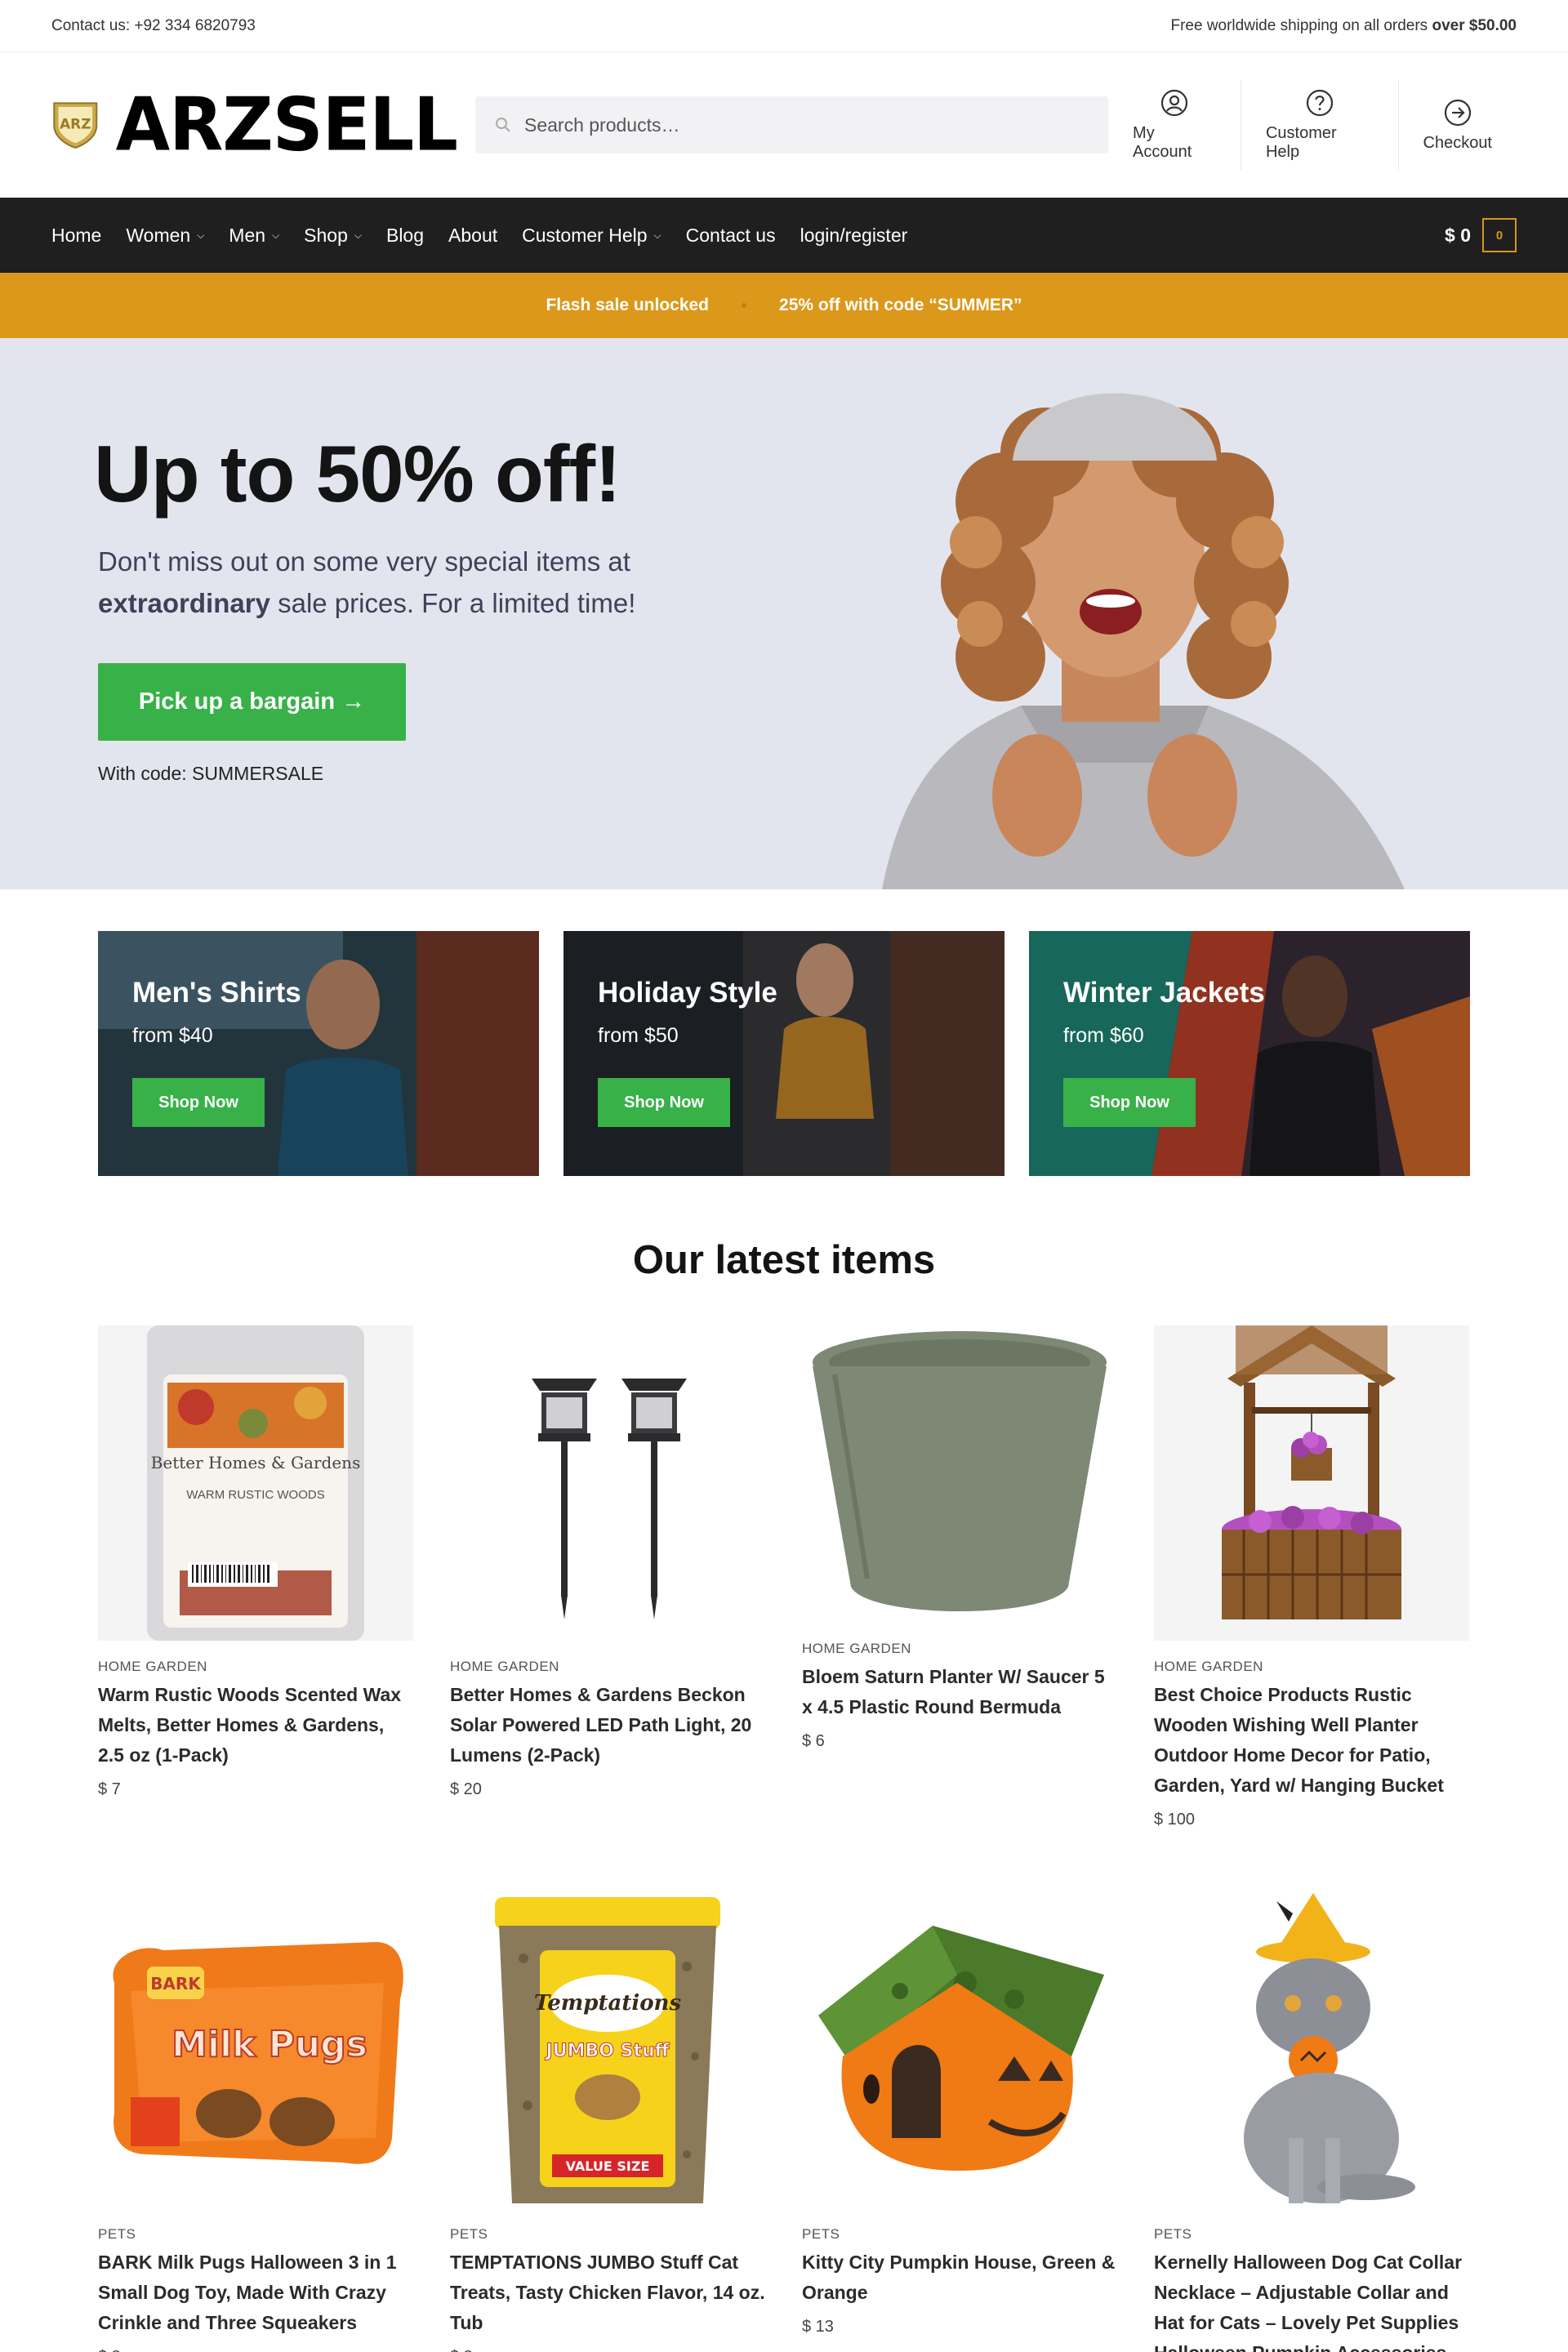 Image resolution: width=1568 pixels, height=2352 pixels. Describe the element at coordinates (256, 1462) in the screenshot. I see `product-label-text: Better Homes & Gardens` at that location.